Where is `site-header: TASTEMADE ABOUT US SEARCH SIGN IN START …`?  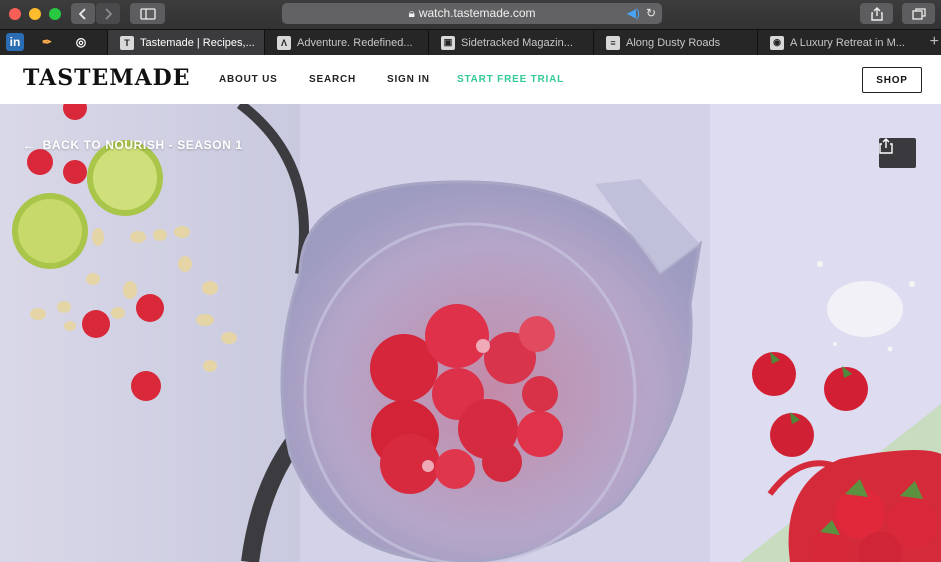 site-header: TASTEMADE ABOUT US SEARCH SIGN IN START … is located at coordinates (470, 79).